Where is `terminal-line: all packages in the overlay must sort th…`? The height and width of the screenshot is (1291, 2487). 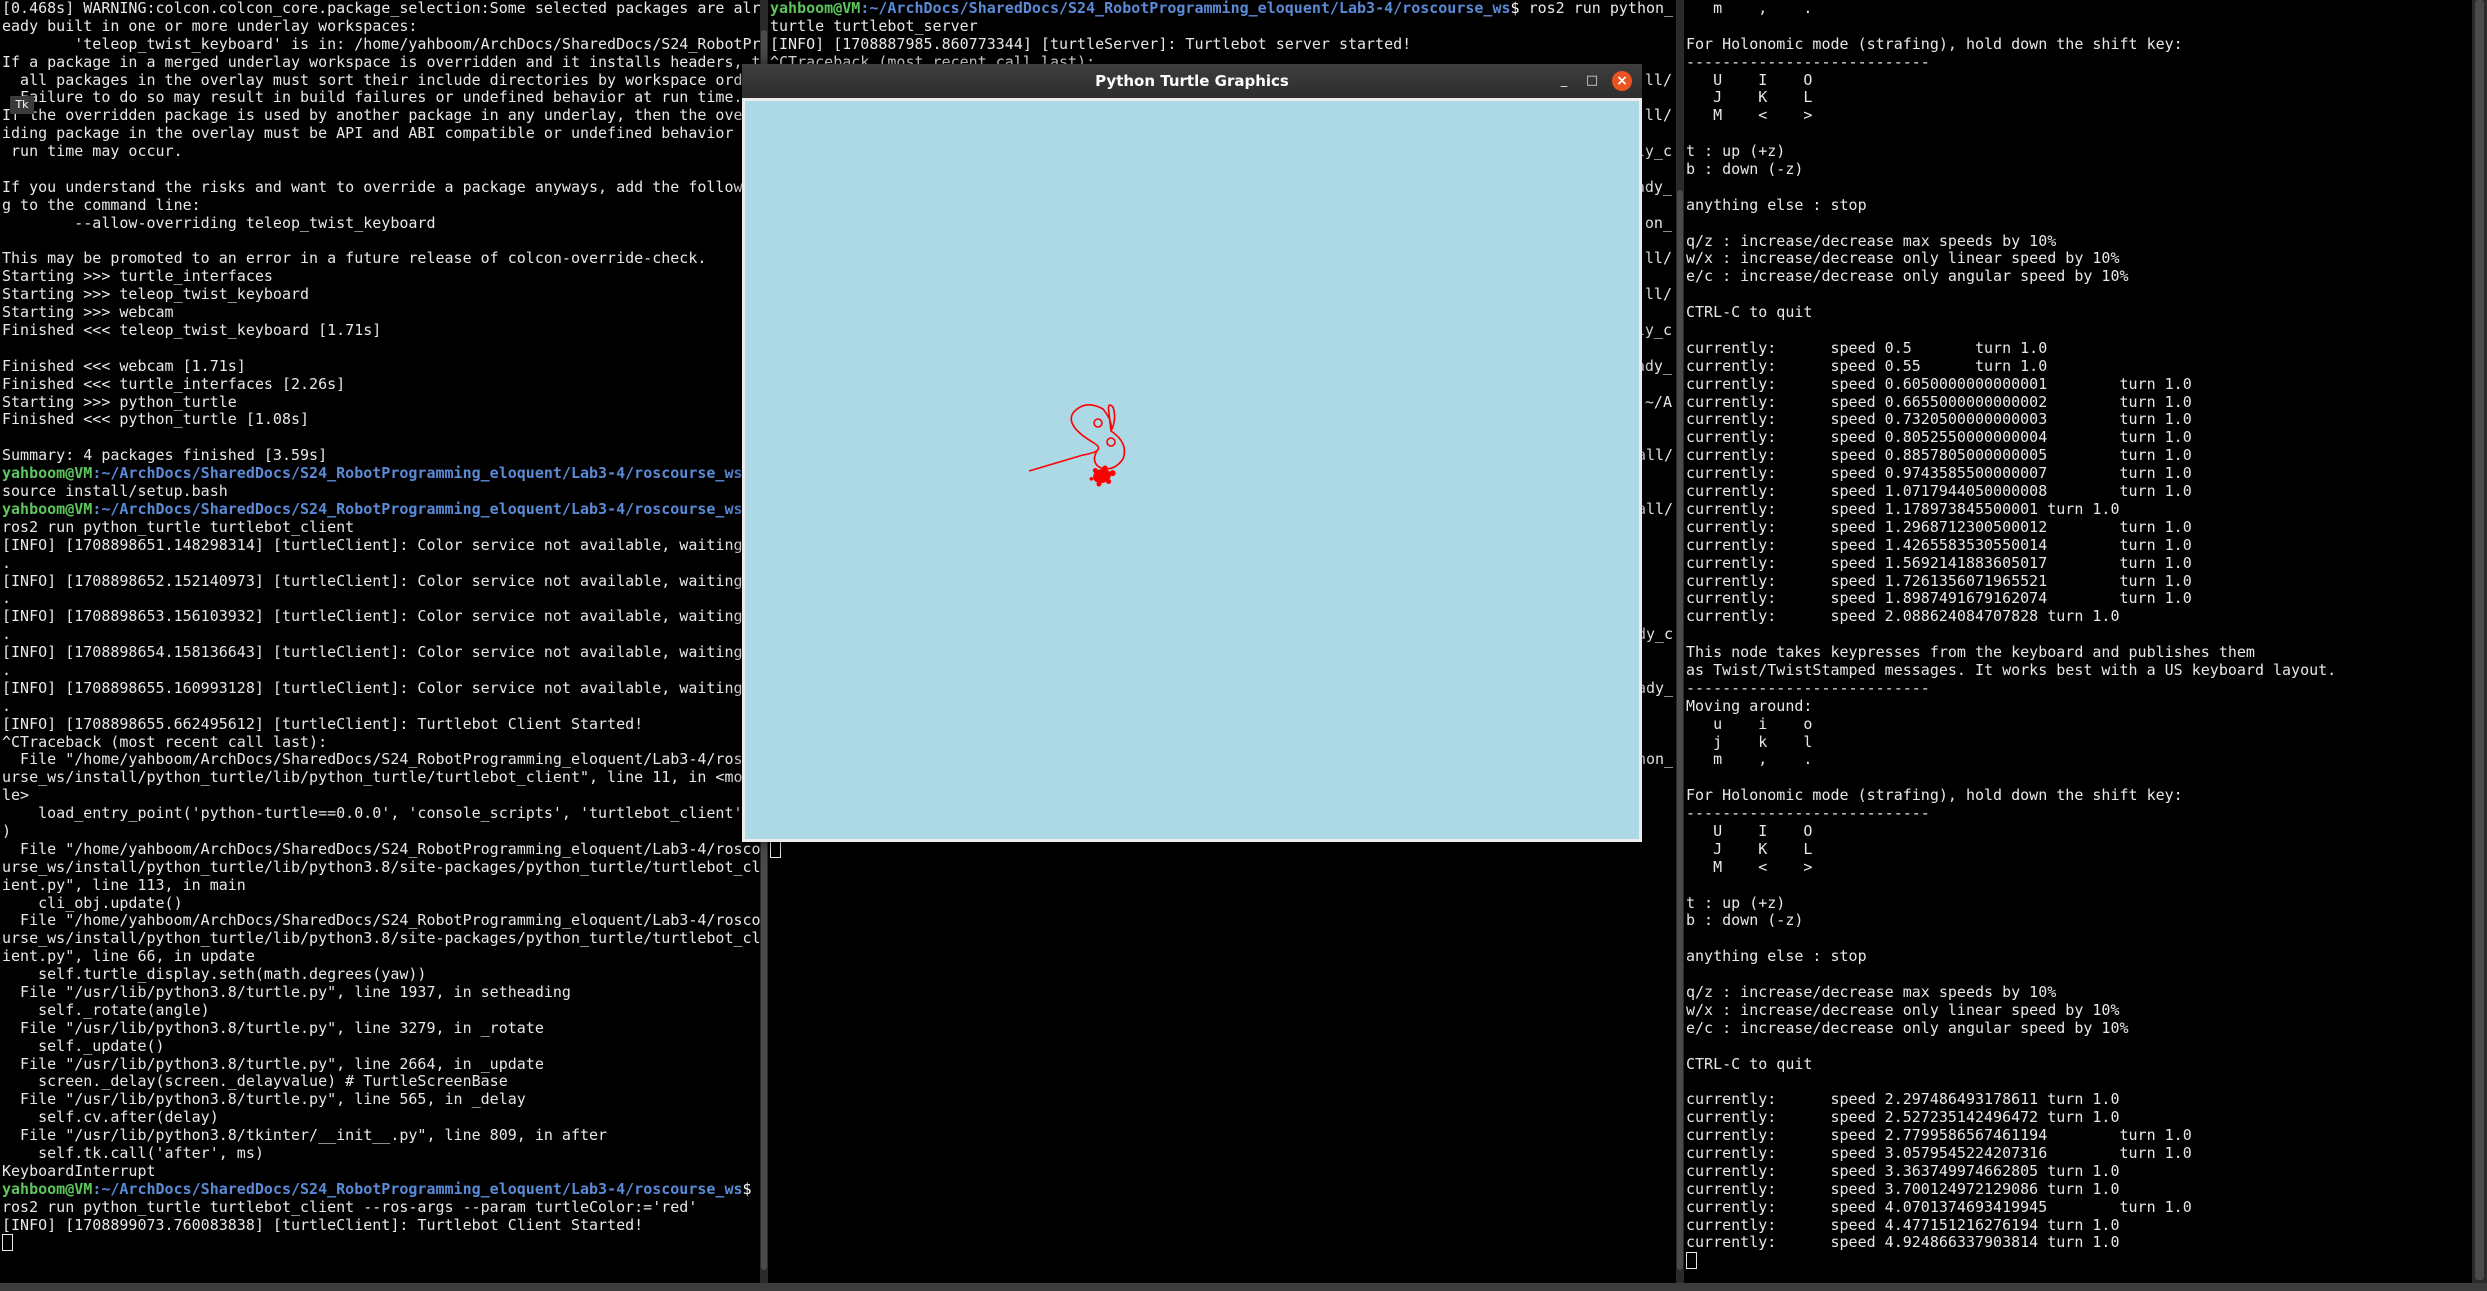 terminal-line: all packages in the overlay must sort th… is located at coordinates (381, 79).